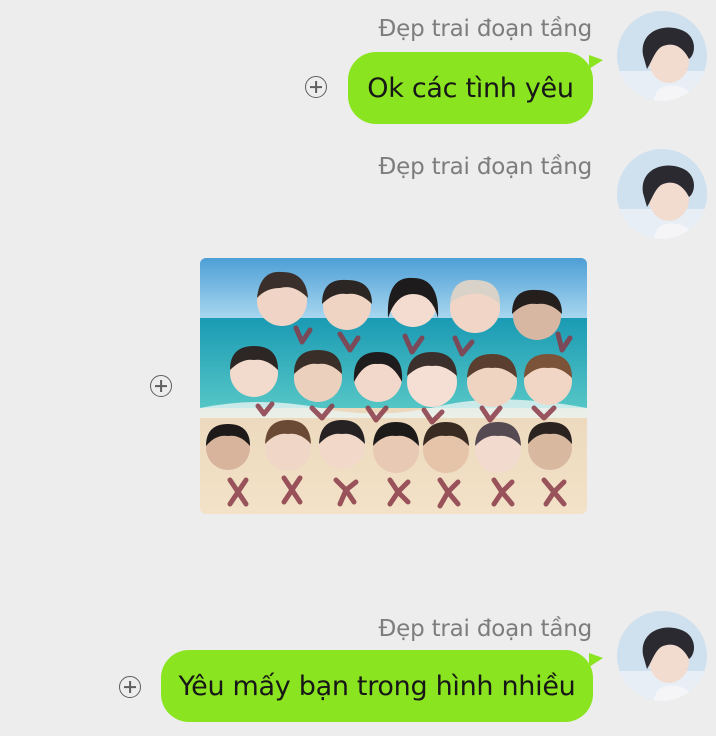  I want to click on message-text: Yêu mấy bạn trong hình nhiều, so click(377, 686).